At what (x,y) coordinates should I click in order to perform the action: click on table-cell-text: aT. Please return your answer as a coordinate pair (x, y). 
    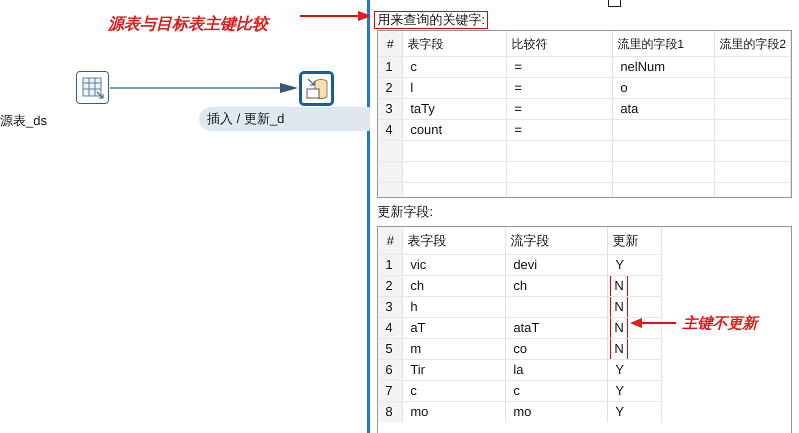
    Looking at the image, I should click on (418, 328).